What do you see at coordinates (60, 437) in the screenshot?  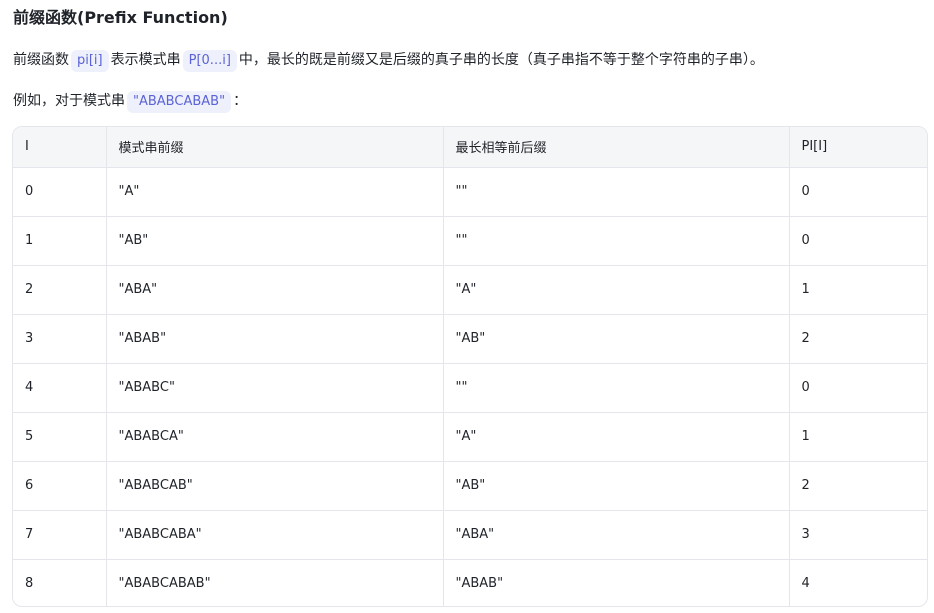 I see `cell-index: 5` at bounding box center [60, 437].